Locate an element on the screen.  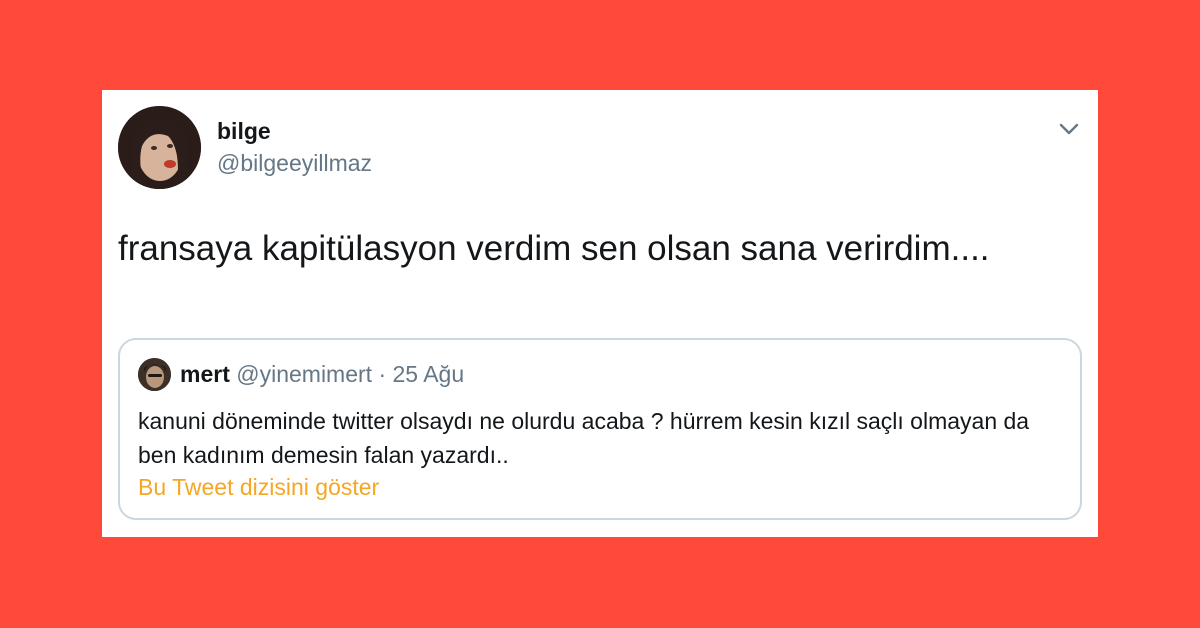
quoted-avatar-image is located at coordinates (154, 374).